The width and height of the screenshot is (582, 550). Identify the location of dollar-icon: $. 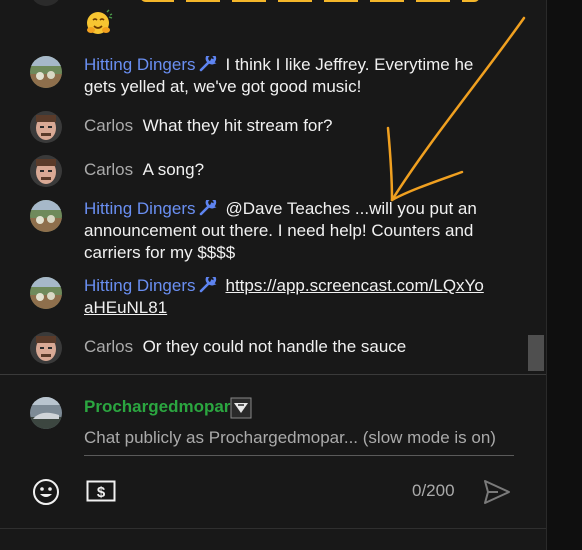
(101, 491).